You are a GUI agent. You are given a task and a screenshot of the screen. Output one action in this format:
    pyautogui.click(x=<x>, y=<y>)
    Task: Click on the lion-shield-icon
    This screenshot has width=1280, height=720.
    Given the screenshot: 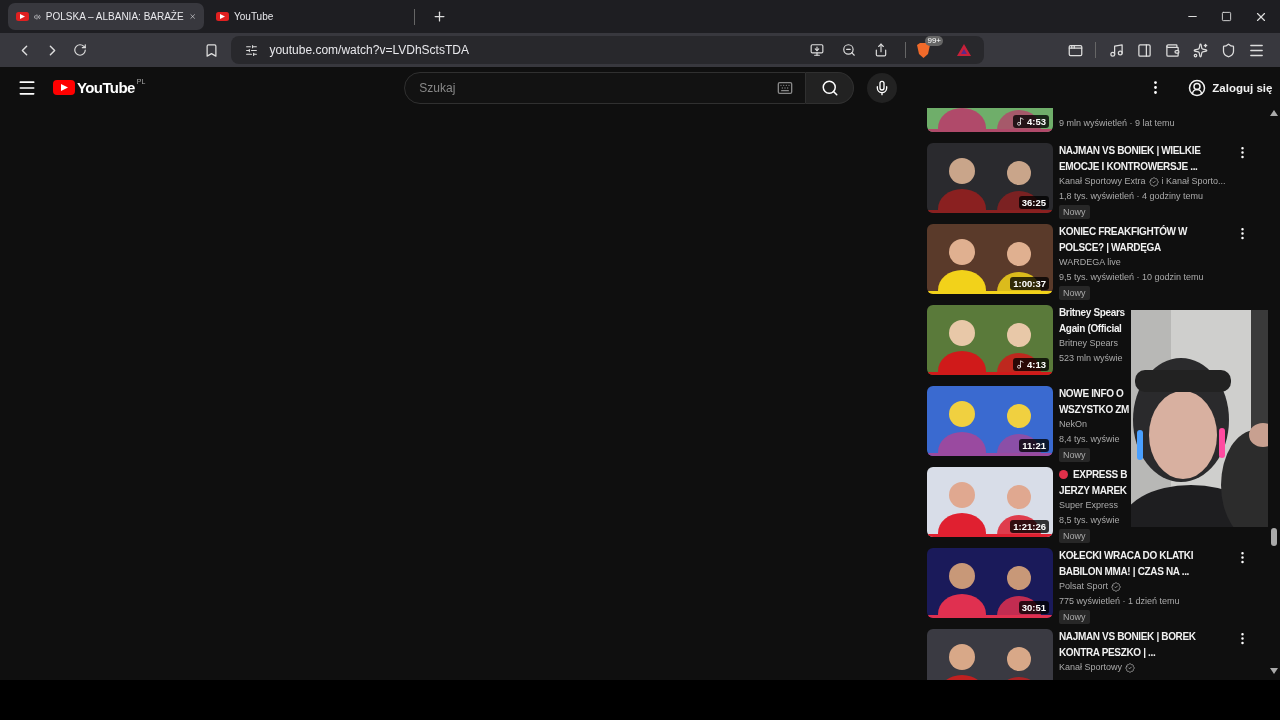 What is the action you would take?
    pyautogui.click(x=924, y=50)
    